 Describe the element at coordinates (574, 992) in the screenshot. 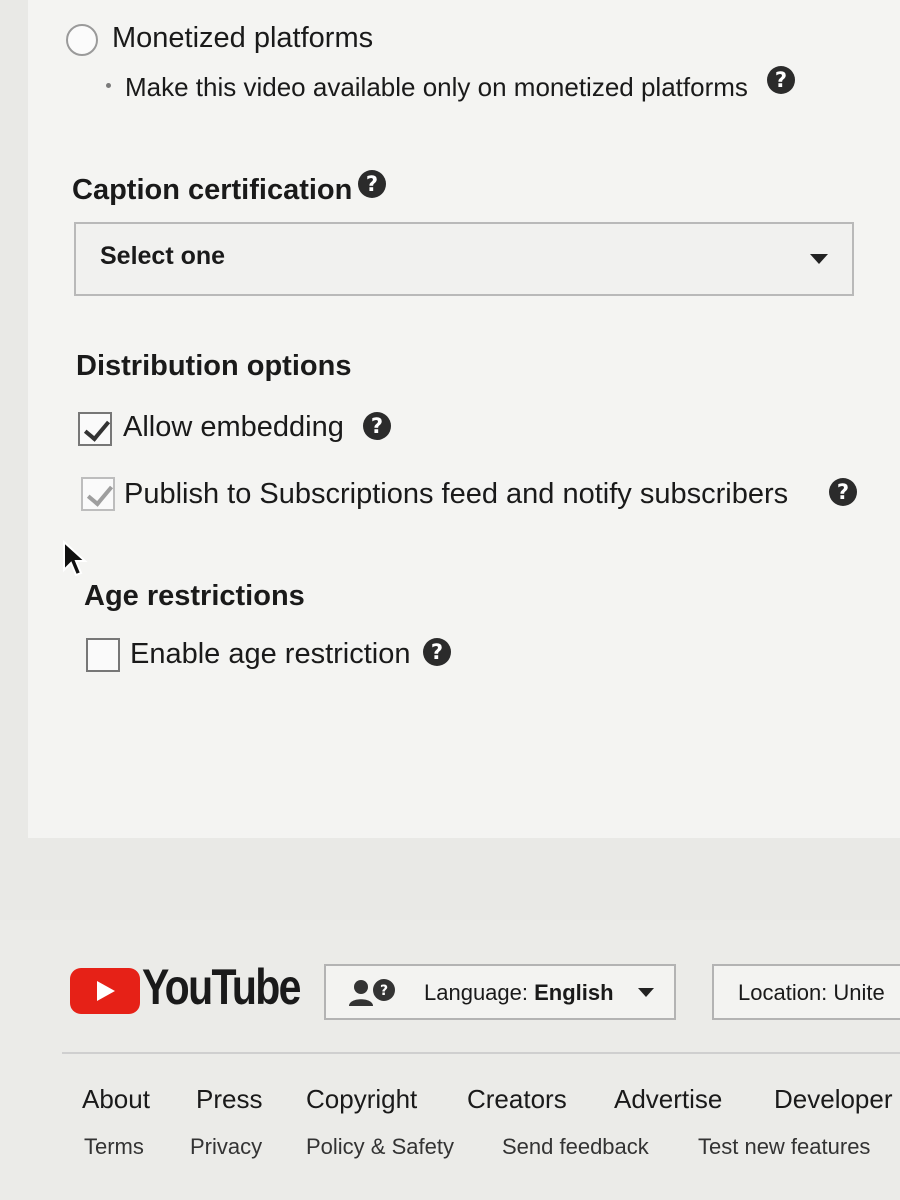

I see `language-value: English` at that location.